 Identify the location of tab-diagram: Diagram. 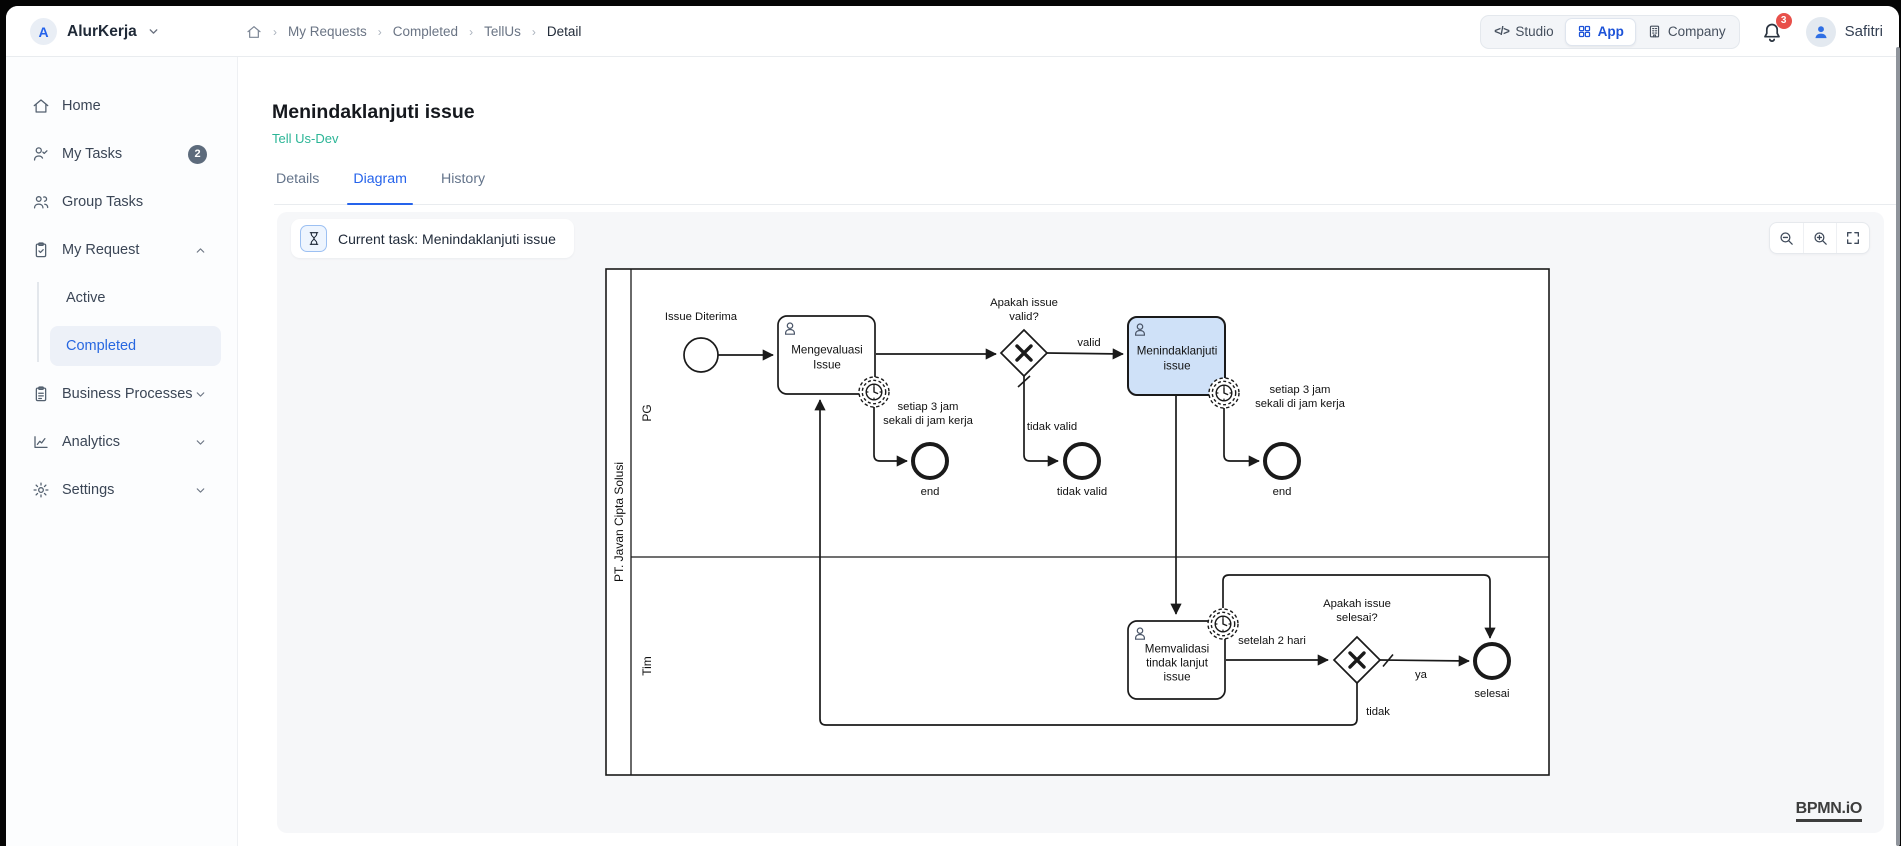
(380, 185).